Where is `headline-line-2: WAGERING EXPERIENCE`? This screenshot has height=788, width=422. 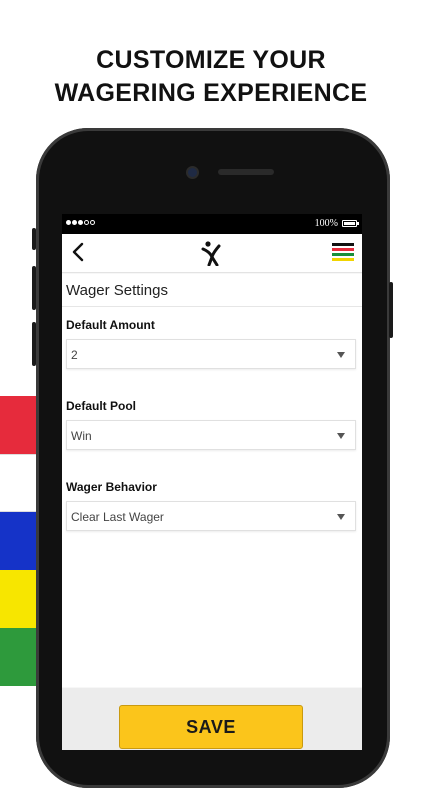
headline-line-2: WAGERING EXPERIENCE is located at coordinates (211, 93).